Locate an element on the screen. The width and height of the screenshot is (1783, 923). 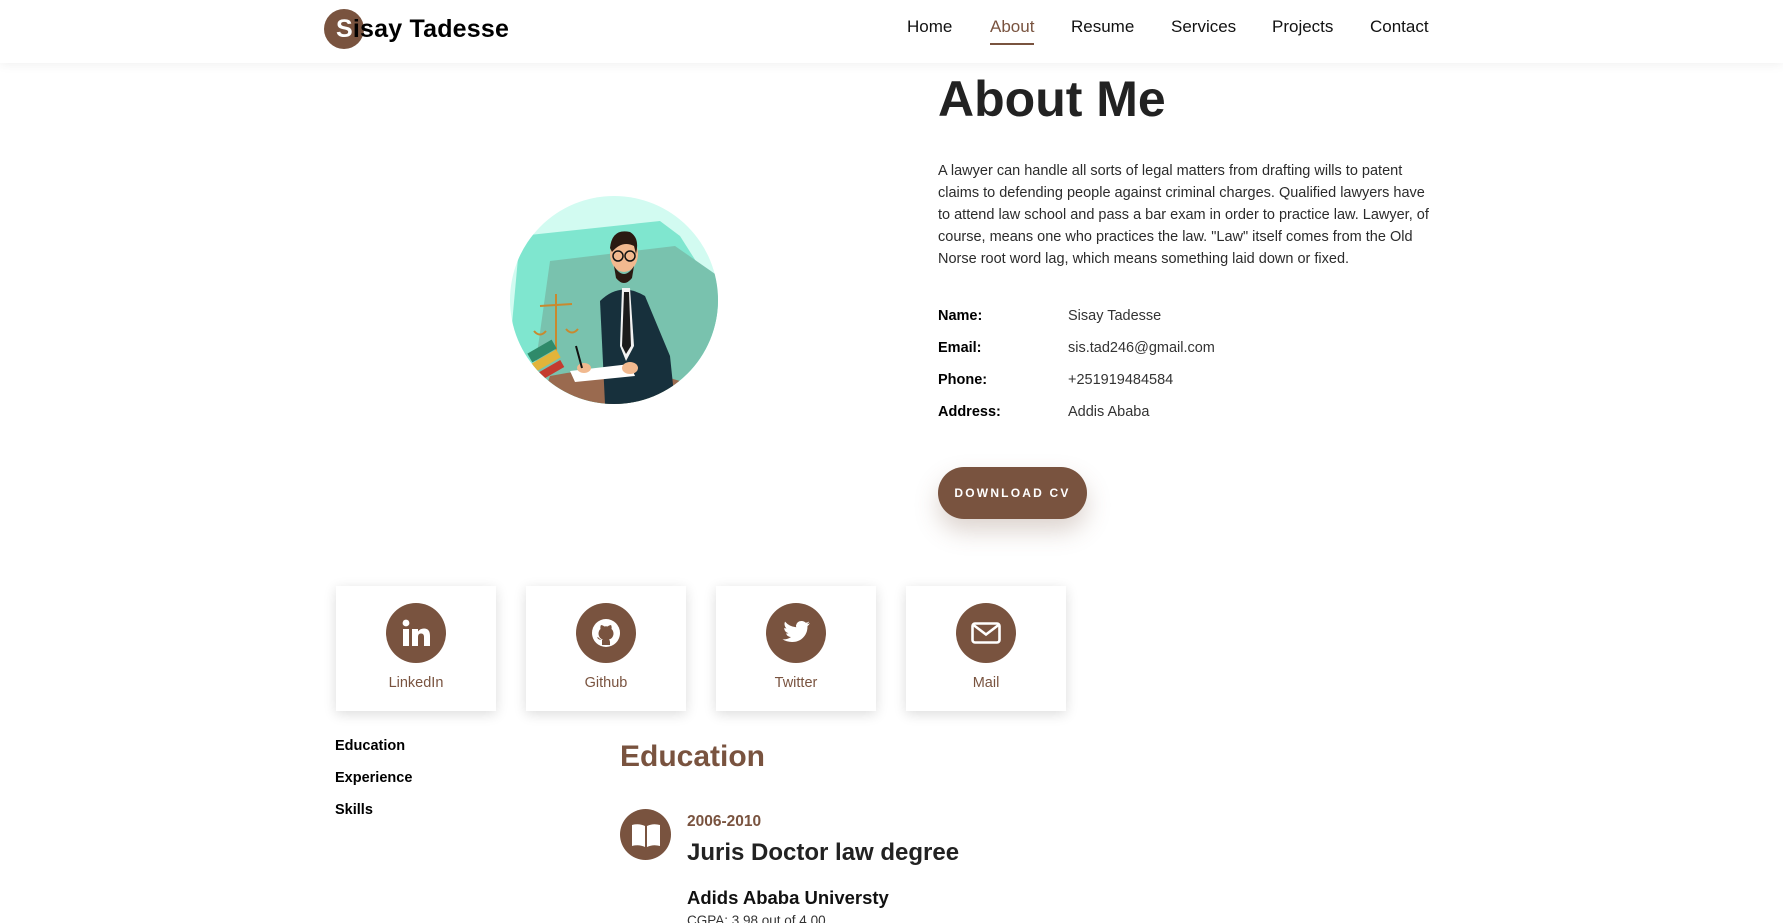
social-card-mail: Mail is located at coordinates (986, 648).